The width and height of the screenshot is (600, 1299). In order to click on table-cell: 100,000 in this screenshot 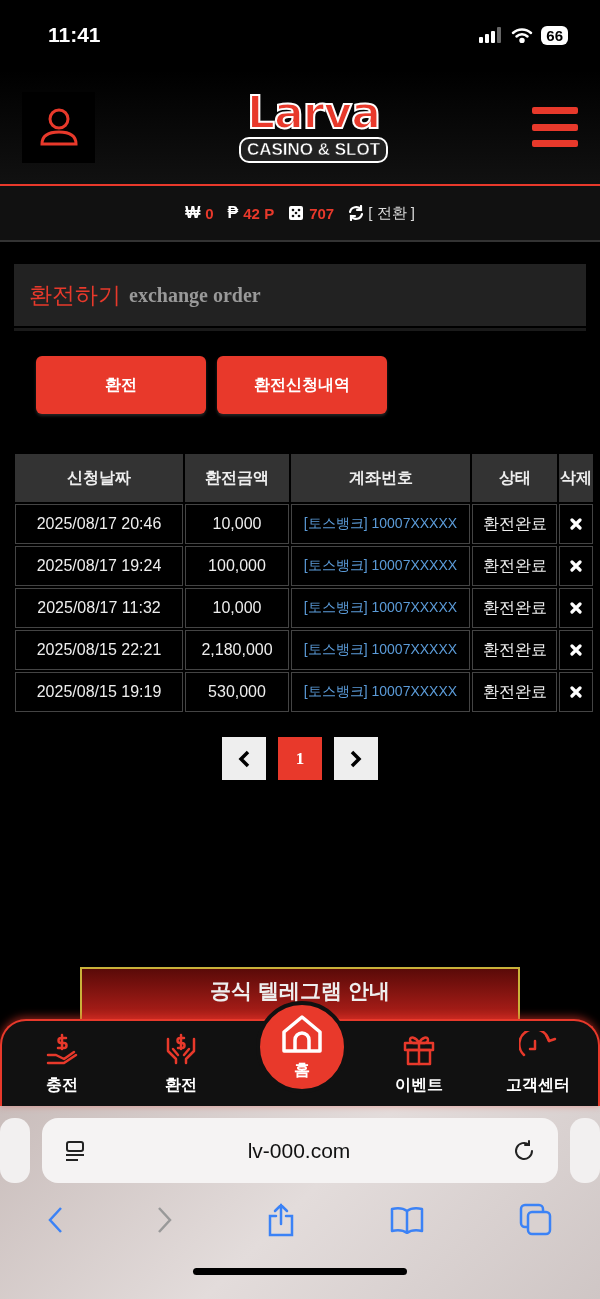, I will do `click(237, 566)`.